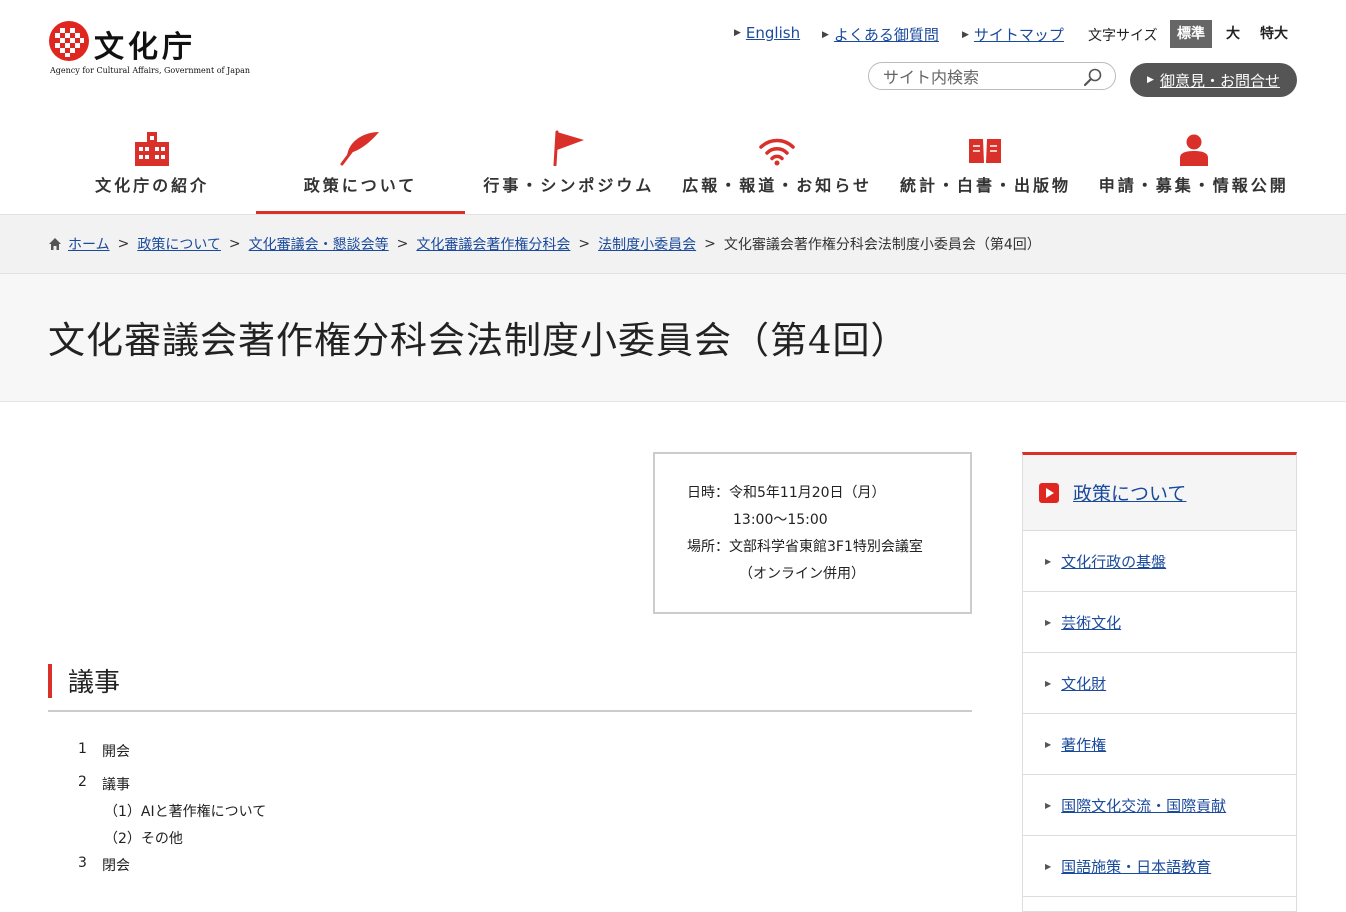 Image resolution: width=1346 pixels, height=912 pixels. Describe the element at coordinates (116, 866) in the screenshot. I see `agenda-item: 閉会` at that location.